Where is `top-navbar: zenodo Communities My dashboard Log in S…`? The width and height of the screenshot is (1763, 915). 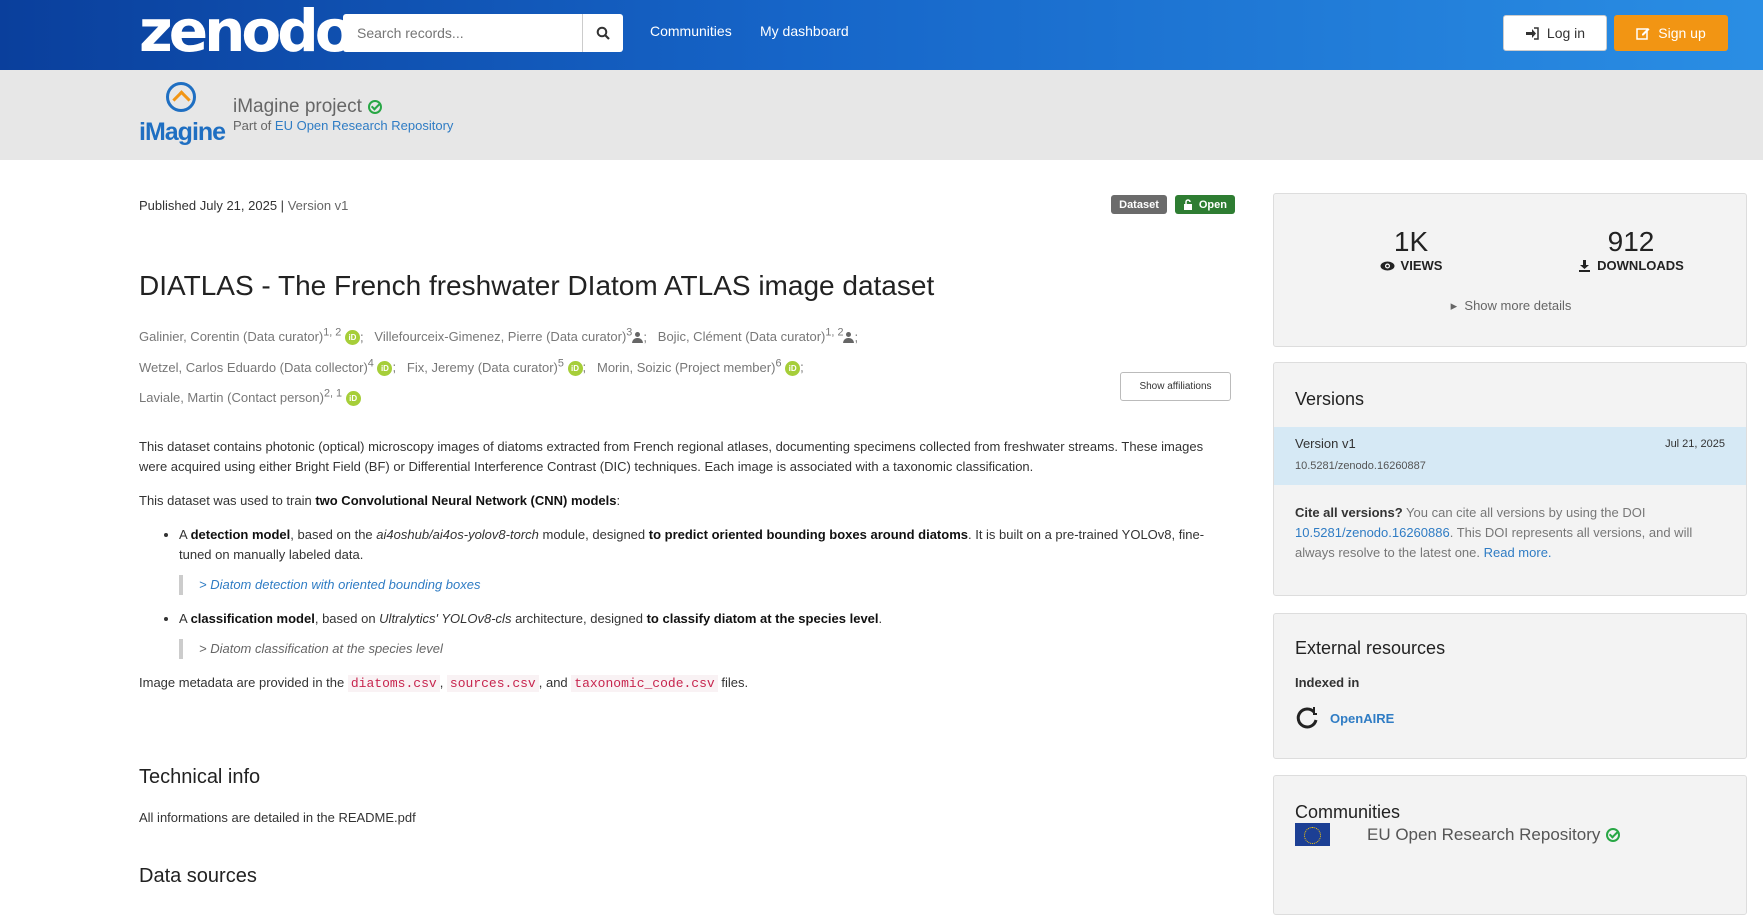 top-navbar: zenodo Communities My dashboard Log in S… is located at coordinates (881, 35).